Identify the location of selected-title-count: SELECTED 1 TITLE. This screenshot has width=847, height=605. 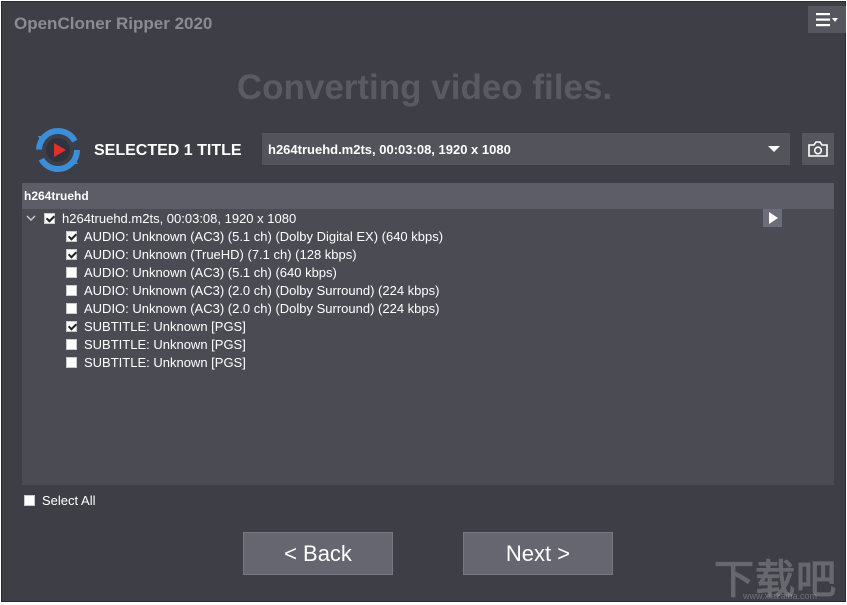
(168, 150).